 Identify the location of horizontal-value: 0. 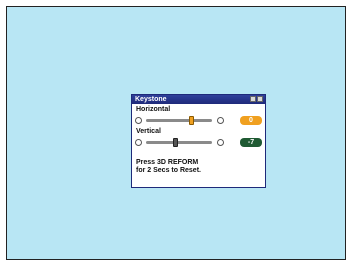
(251, 120).